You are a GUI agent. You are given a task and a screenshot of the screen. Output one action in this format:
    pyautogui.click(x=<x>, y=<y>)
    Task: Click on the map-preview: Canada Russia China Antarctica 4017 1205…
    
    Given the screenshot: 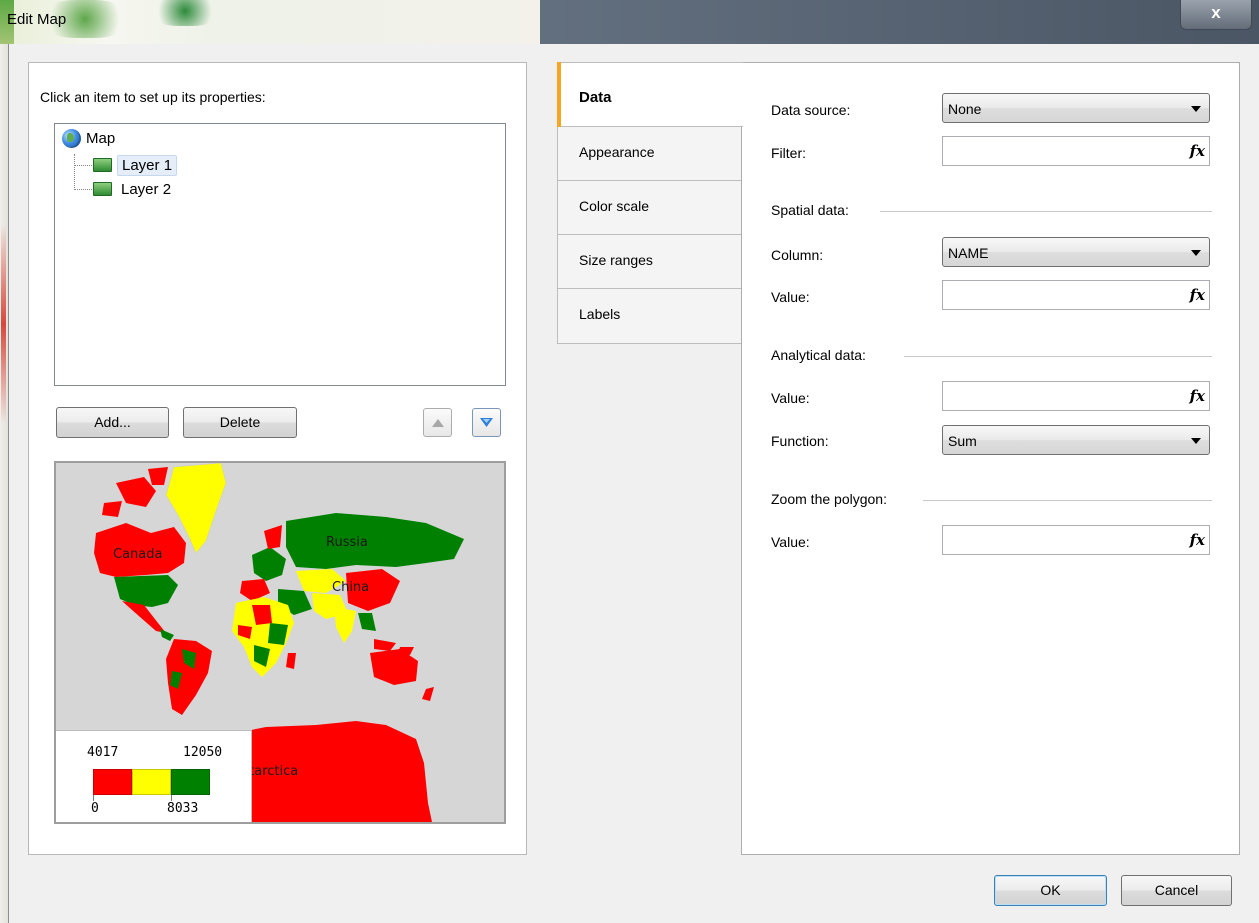 What is the action you would take?
    pyautogui.click(x=280, y=642)
    